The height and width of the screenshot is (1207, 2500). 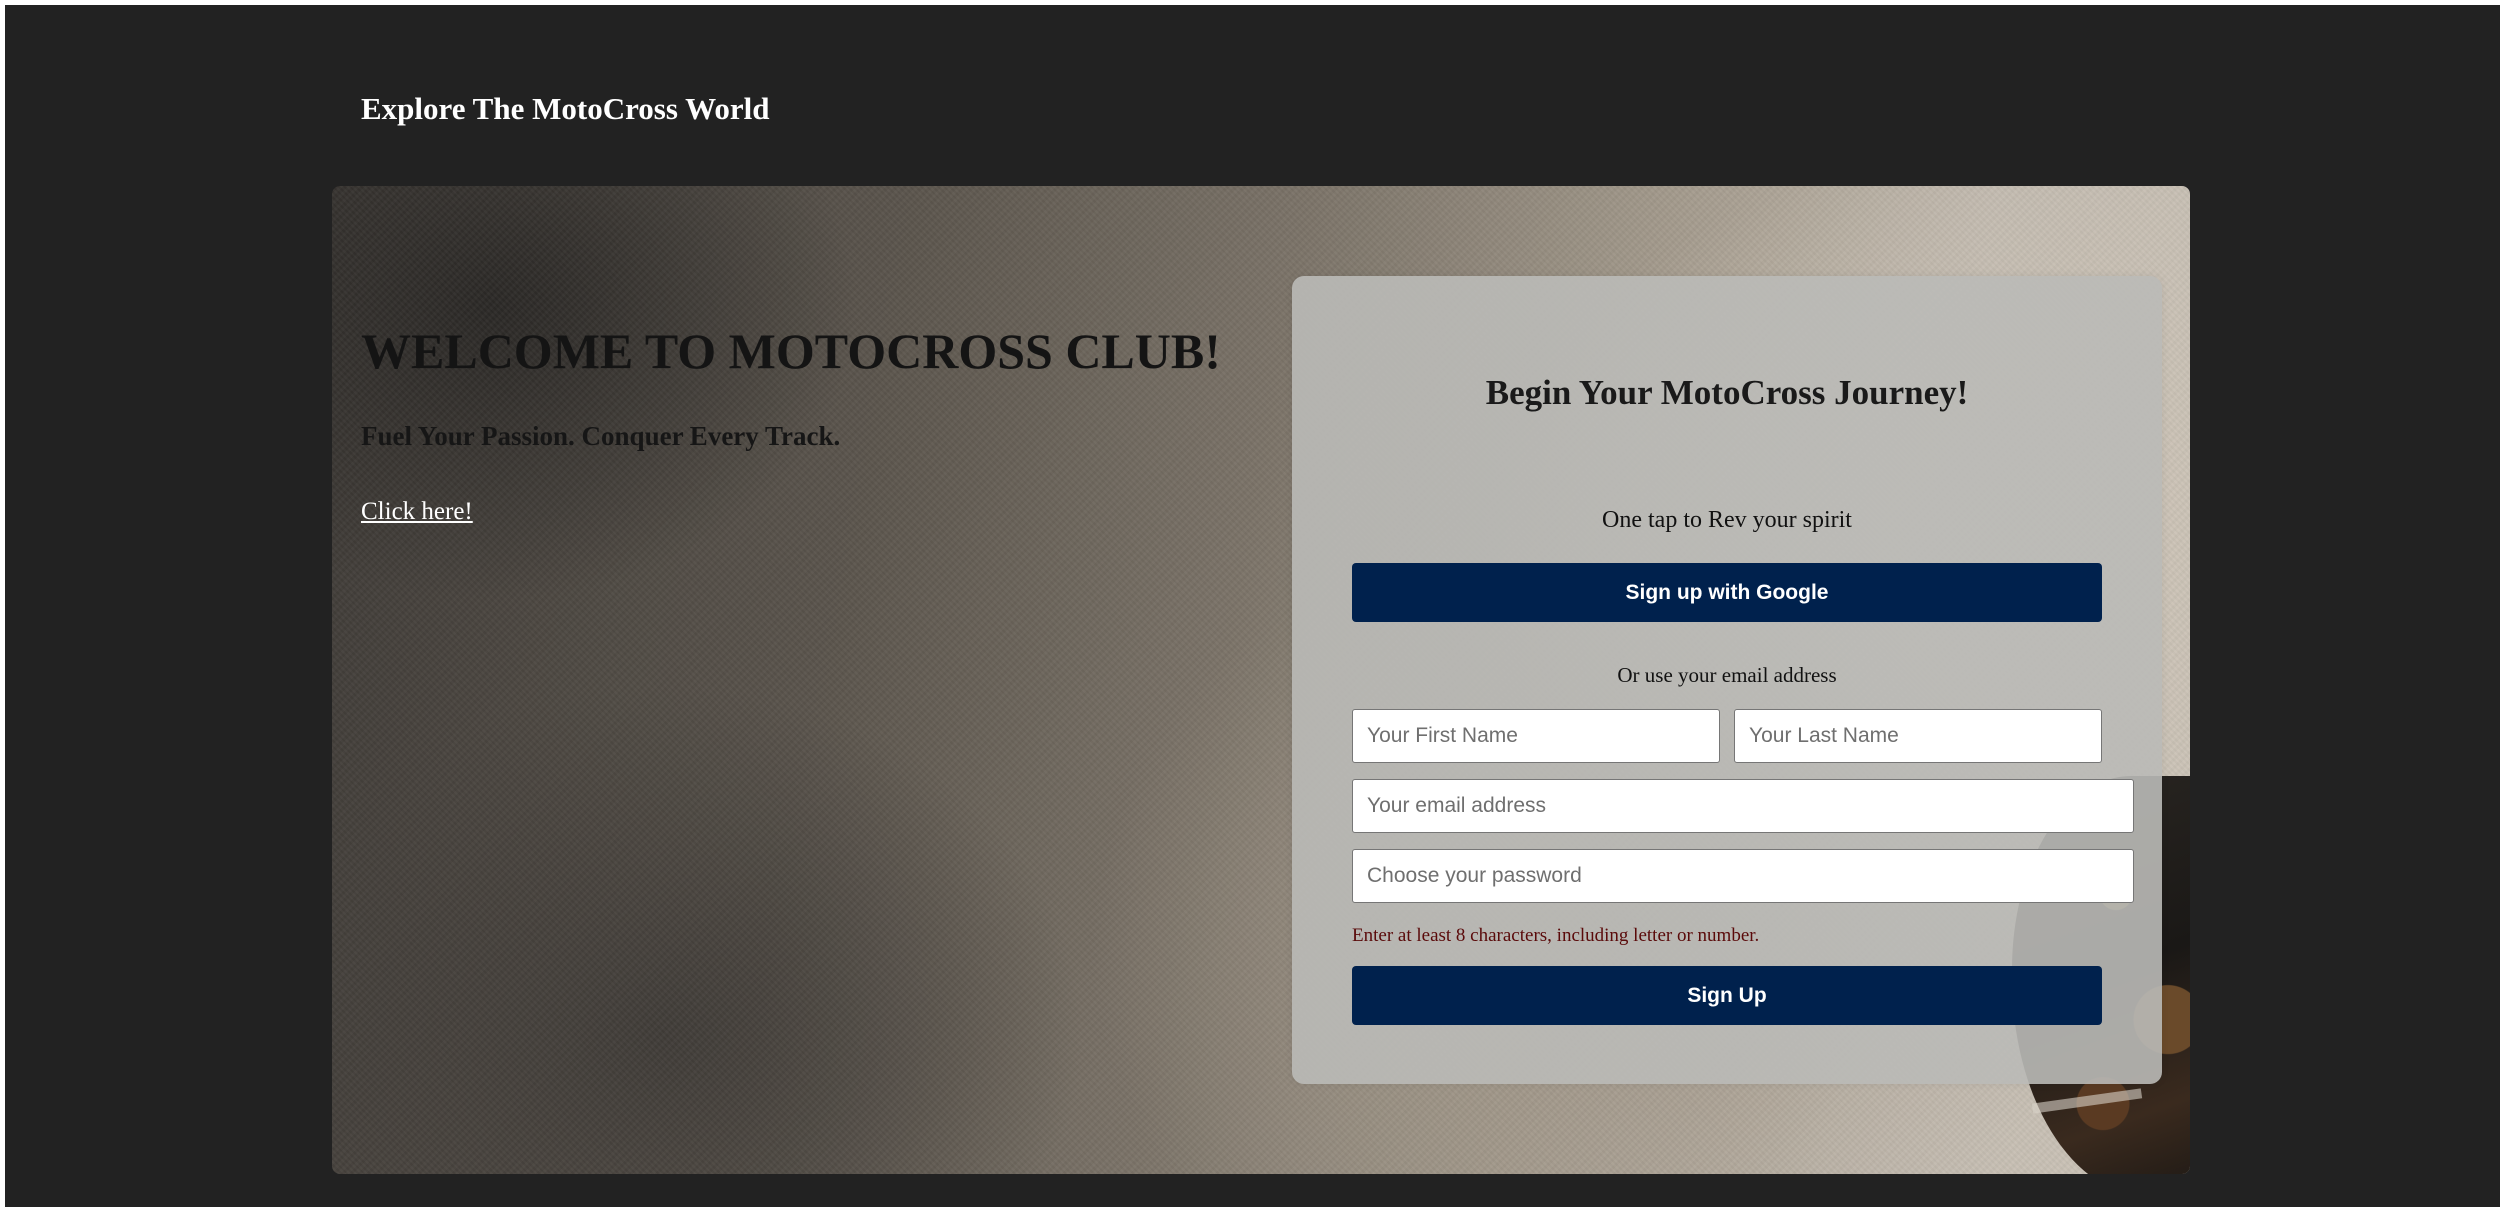 I want to click on signup-card-title: Begin Your MotoCross Journey!, so click(x=1727, y=392).